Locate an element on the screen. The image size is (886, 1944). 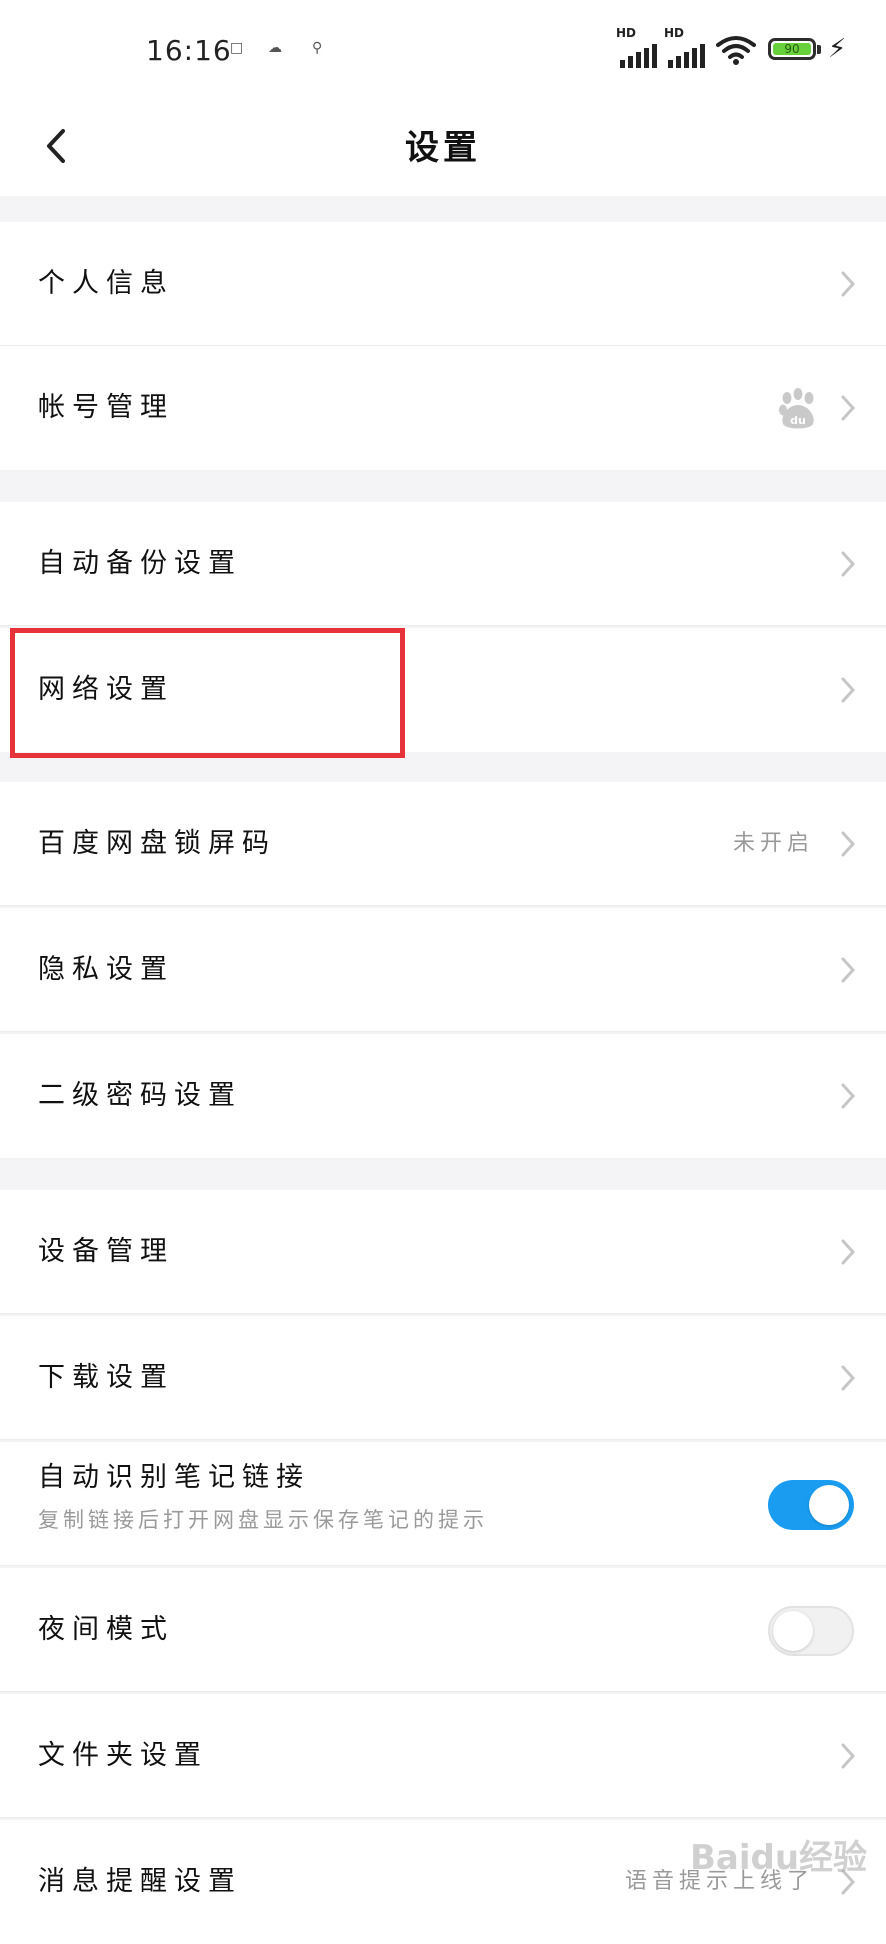
baidu-paw-icon: du is located at coordinates (796, 408).